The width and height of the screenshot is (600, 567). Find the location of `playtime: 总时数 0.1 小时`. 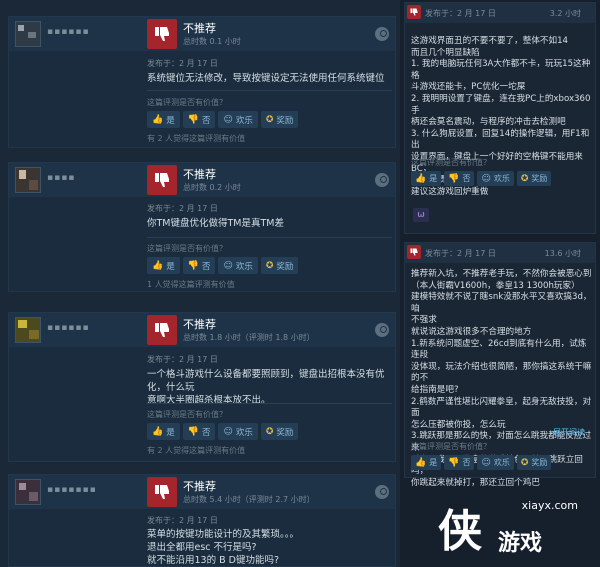

playtime: 总时数 0.1 小时 is located at coordinates (212, 41).